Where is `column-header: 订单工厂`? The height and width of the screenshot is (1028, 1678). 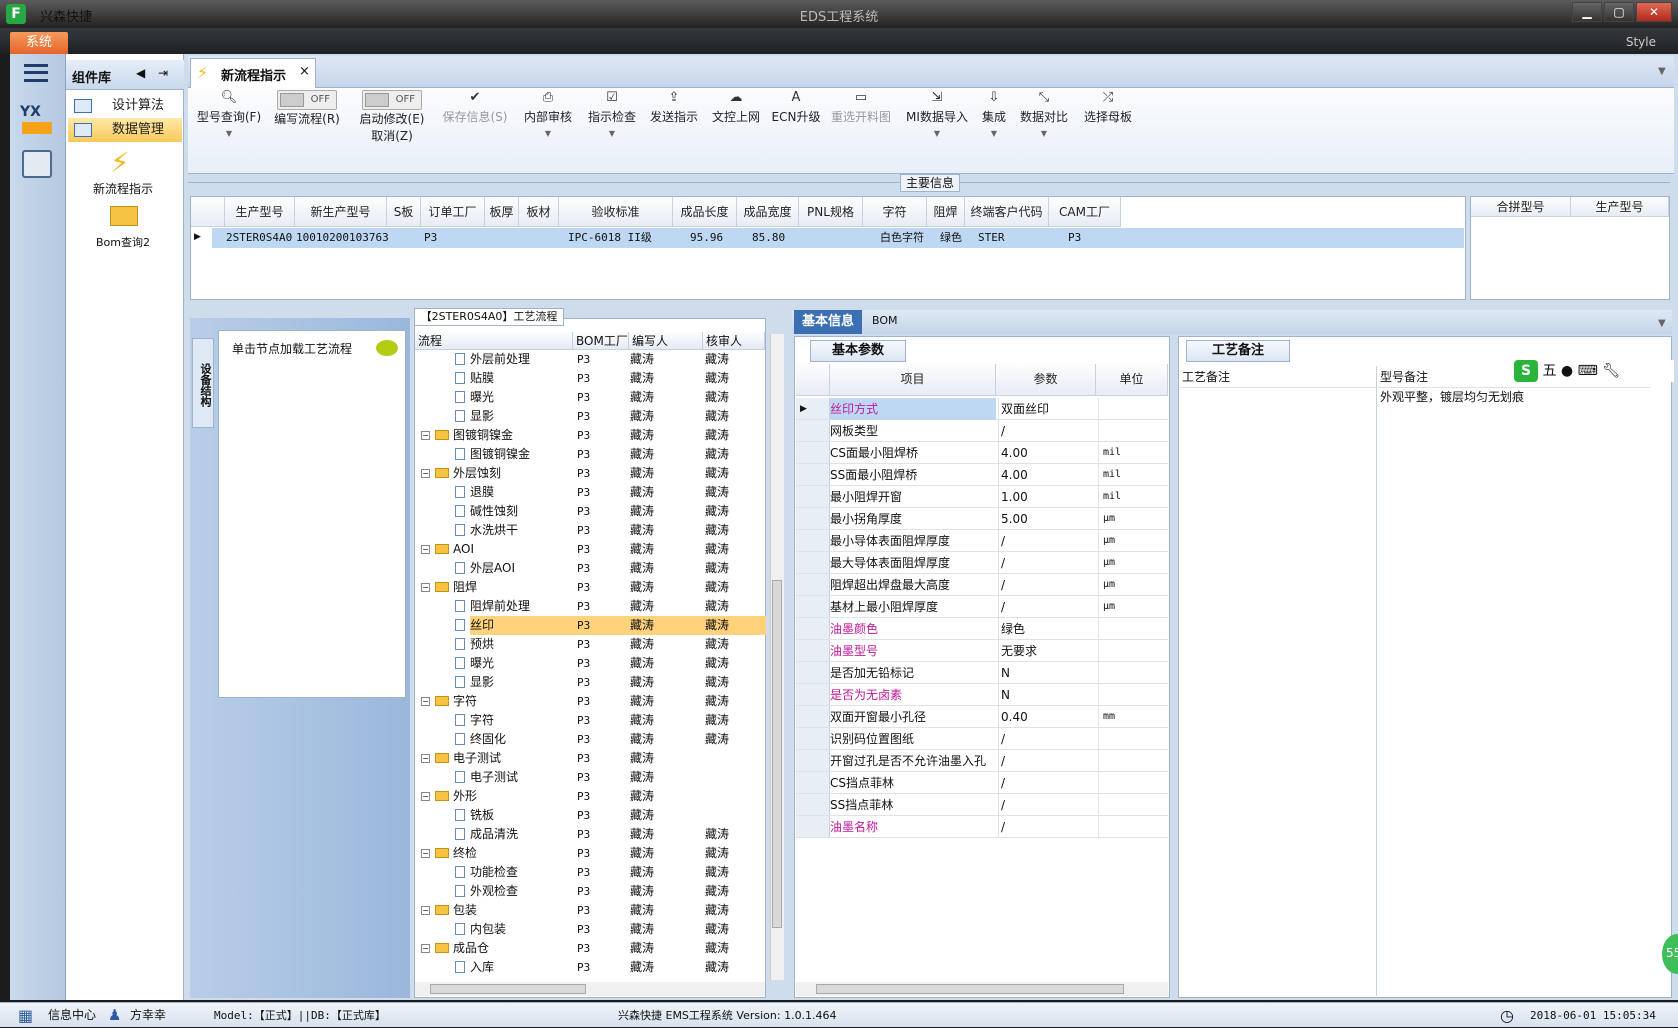
column-header: 订单工厂 is located at coordinates (453, 212).